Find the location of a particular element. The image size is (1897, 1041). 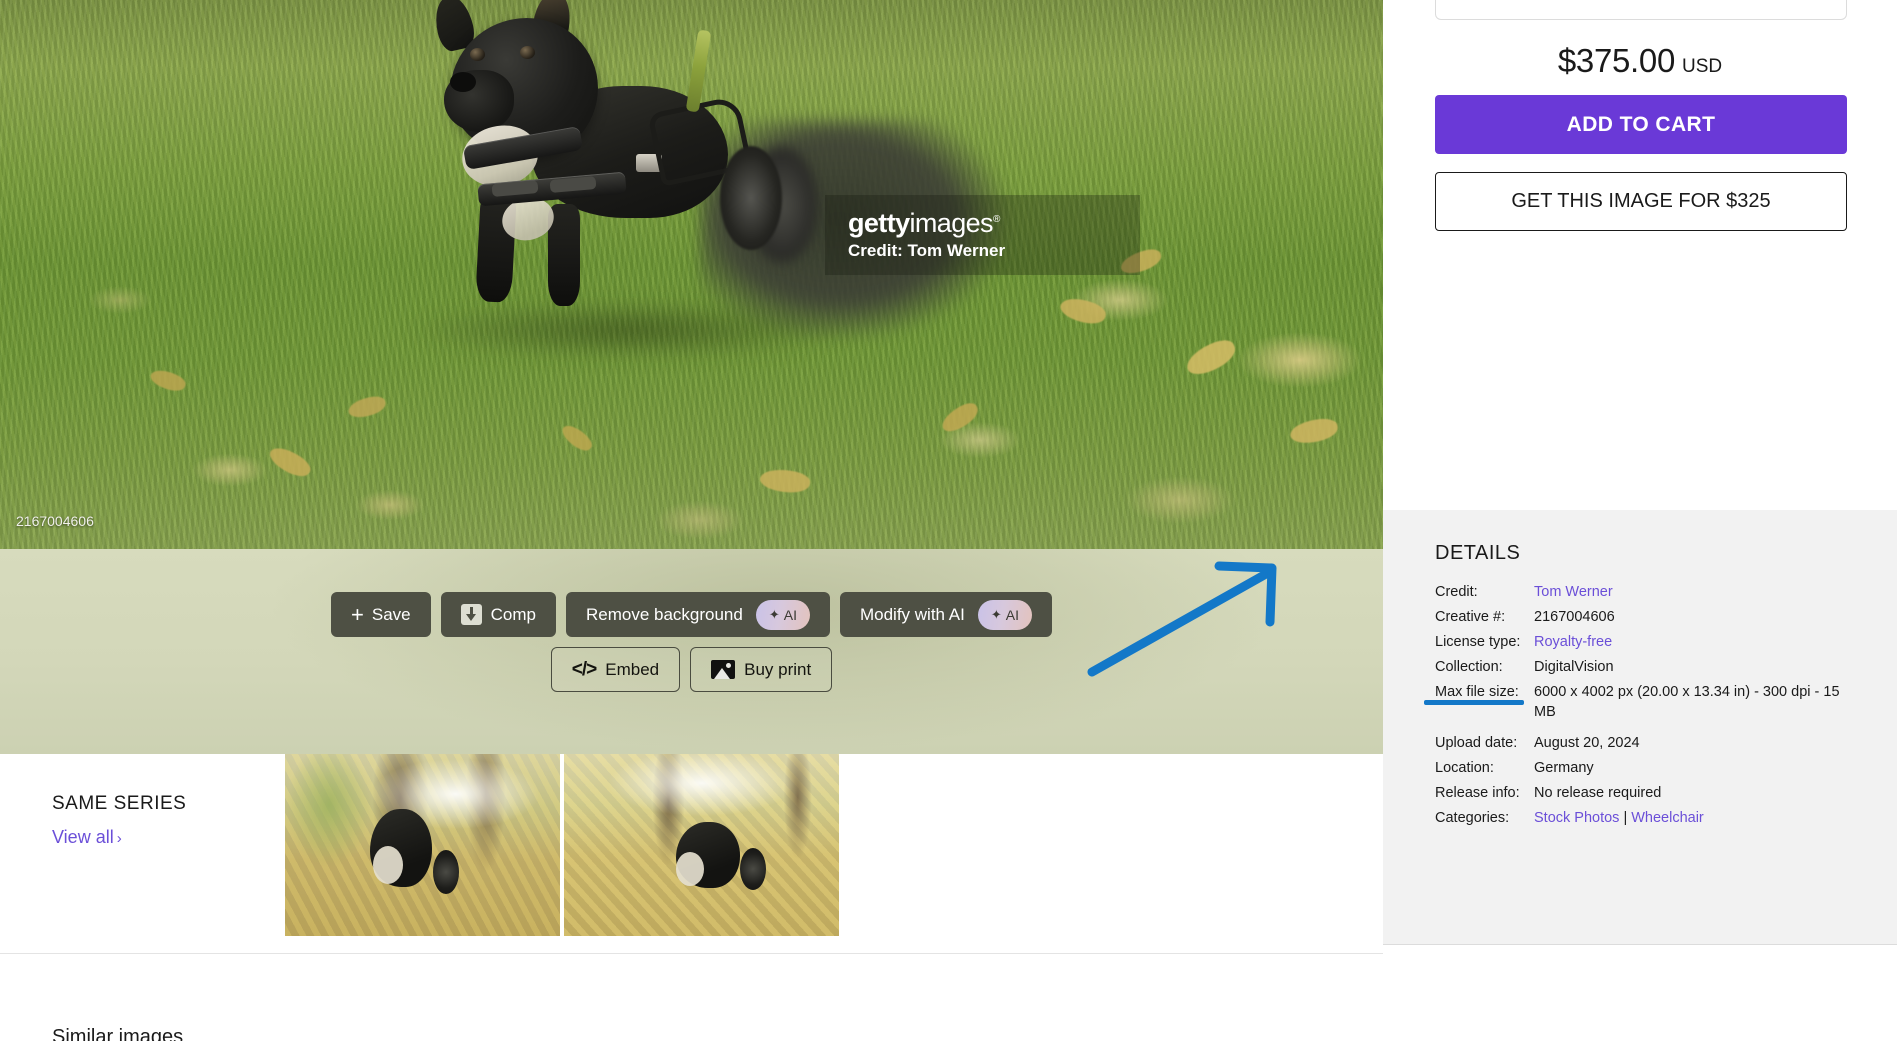

add-to-cart-button: ADD TO CART is located at coordinates (1641, 124).